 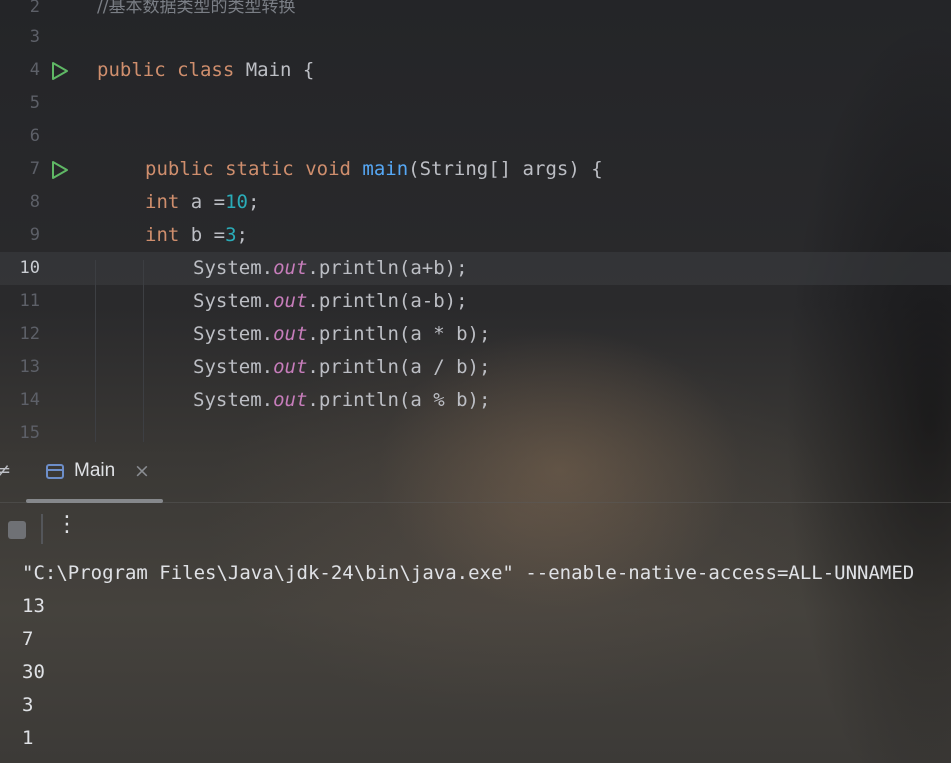 What do you see at coordinates (231, 235) in the screenshot?
I see `token-number: 3` at bounding box center [231, 235].